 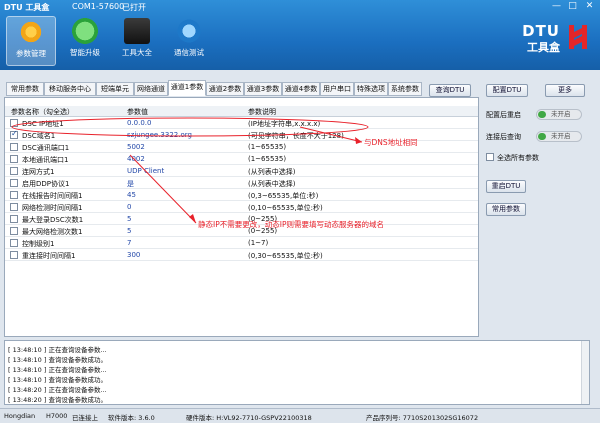 I want to click on close-button: ✕, so click(x=589, y=6).